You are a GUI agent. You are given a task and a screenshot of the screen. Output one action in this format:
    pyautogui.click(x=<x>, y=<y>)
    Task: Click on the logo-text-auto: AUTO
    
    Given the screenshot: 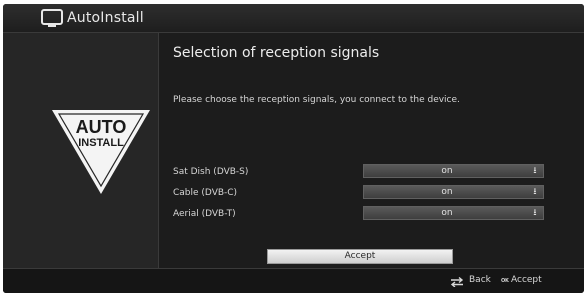 What is the action you would take?
    pyautogui.click(x=101, y=127)
    